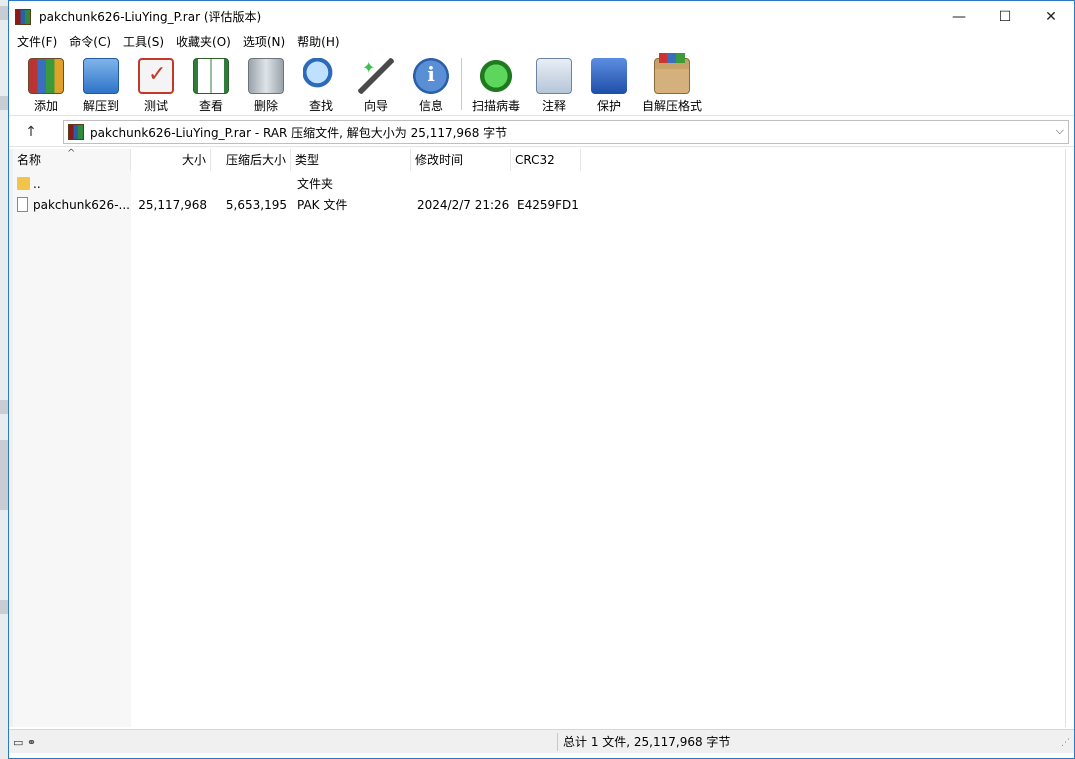  I want to click on wizard-button: 向导, so click(376, 84).